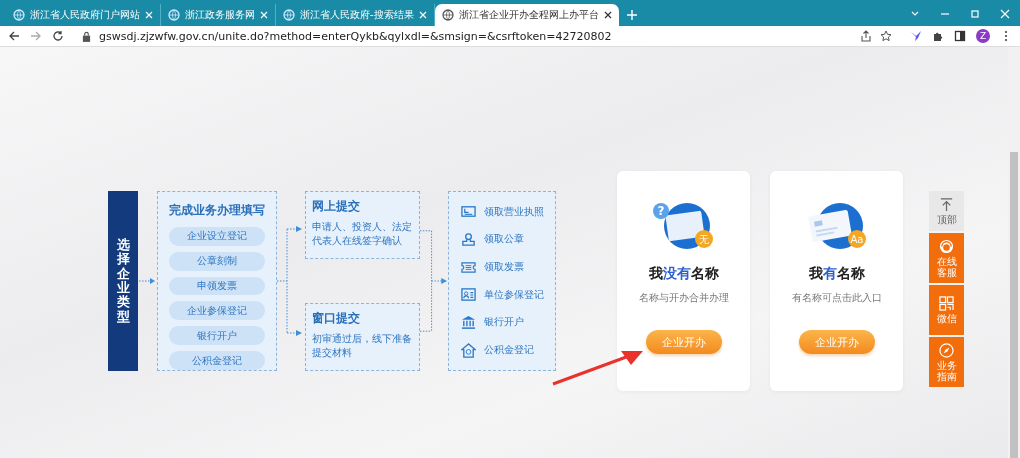 Image resolution: width=1020 pixels, height=458 pixels. I want to click on card-title: 我没有名称, so click(683, 274).